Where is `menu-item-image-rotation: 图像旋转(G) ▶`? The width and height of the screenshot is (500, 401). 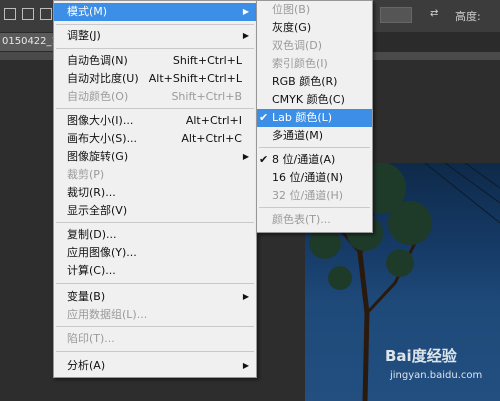
menu-item-image-rotation: 图像旋转(G) ▶ is located at coordinates (155, 157).